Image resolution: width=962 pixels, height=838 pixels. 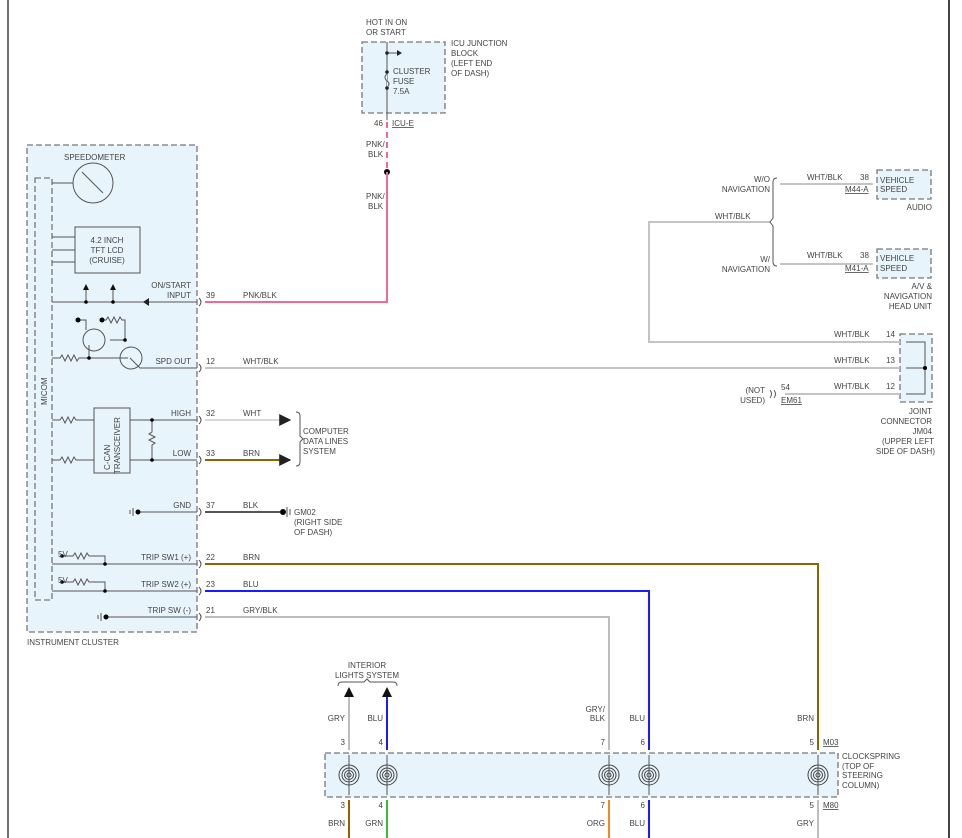 What do you see at coordinates (890, 360) in the screenshot?
I see `pin-number: 13` at bounding box center [890, 360].